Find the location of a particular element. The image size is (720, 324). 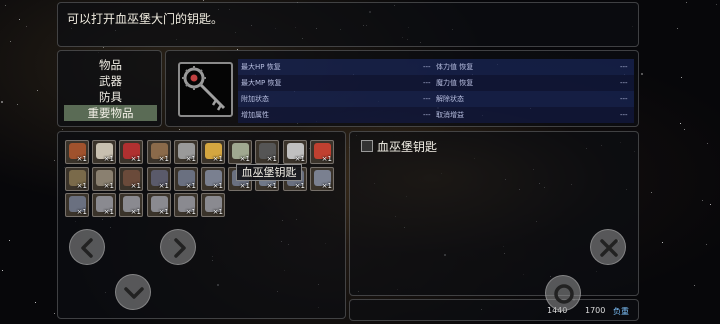

stat-row: 附加状态 --- 解除状态 --- is located at coordinates (436, 99).